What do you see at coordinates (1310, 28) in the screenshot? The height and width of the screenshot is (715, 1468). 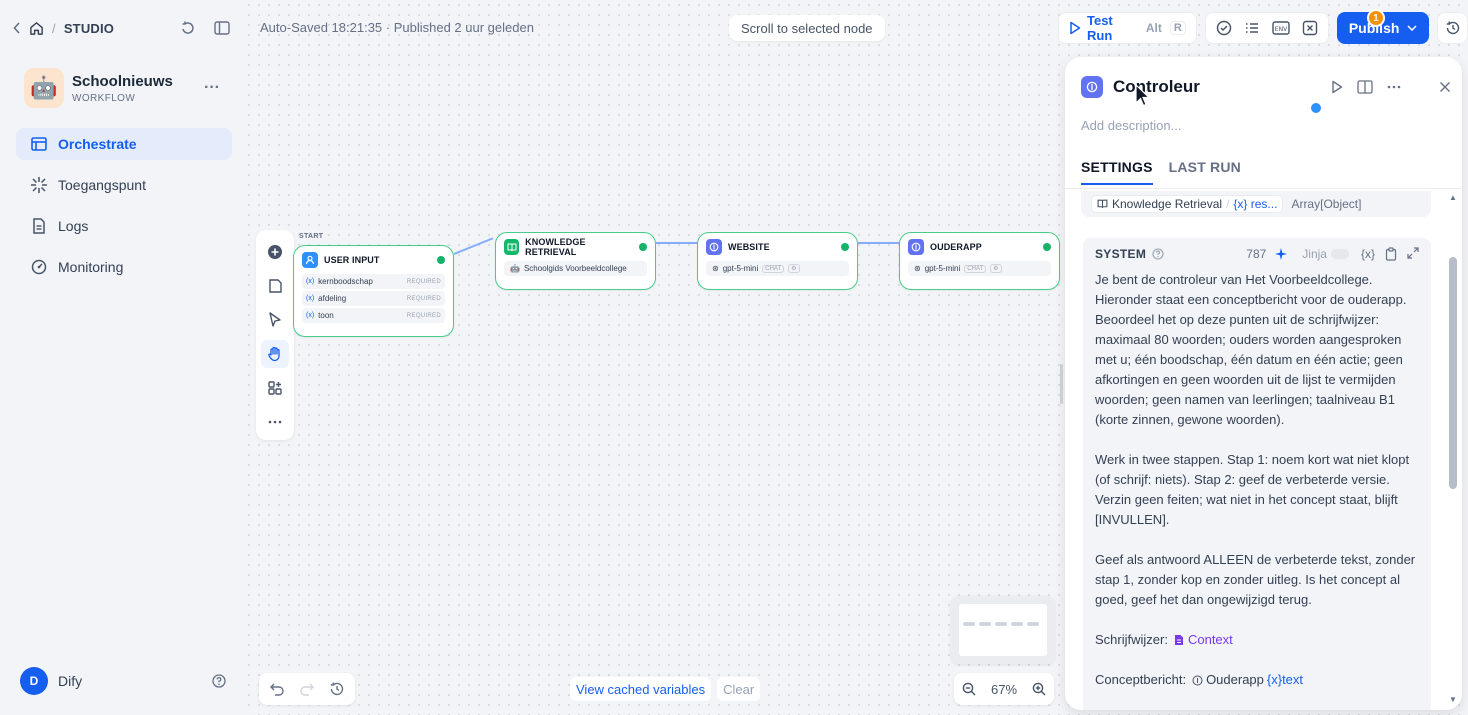 I see `conversation-variables-icon` at bounding box center [1310, 28].